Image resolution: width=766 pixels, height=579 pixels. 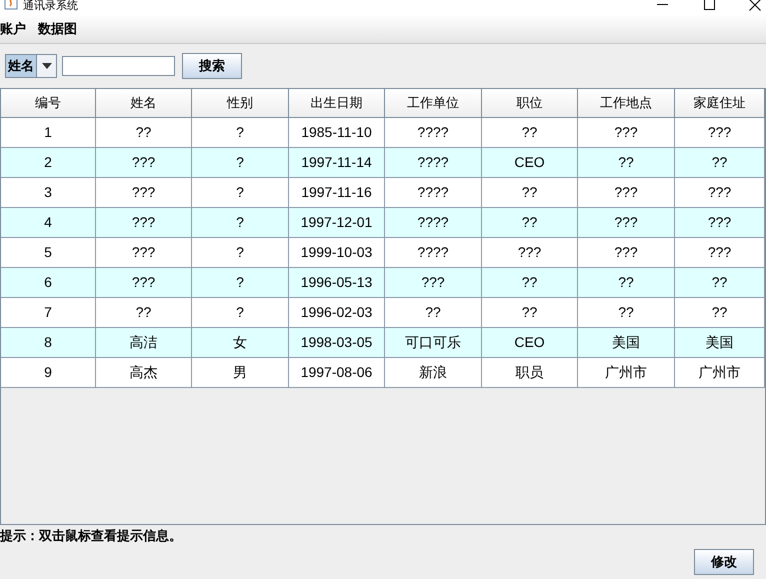 What do you see at coordinates (48, 252) in the screenshot?
I see `table-cell: 5` at bounding box center [48, 252].